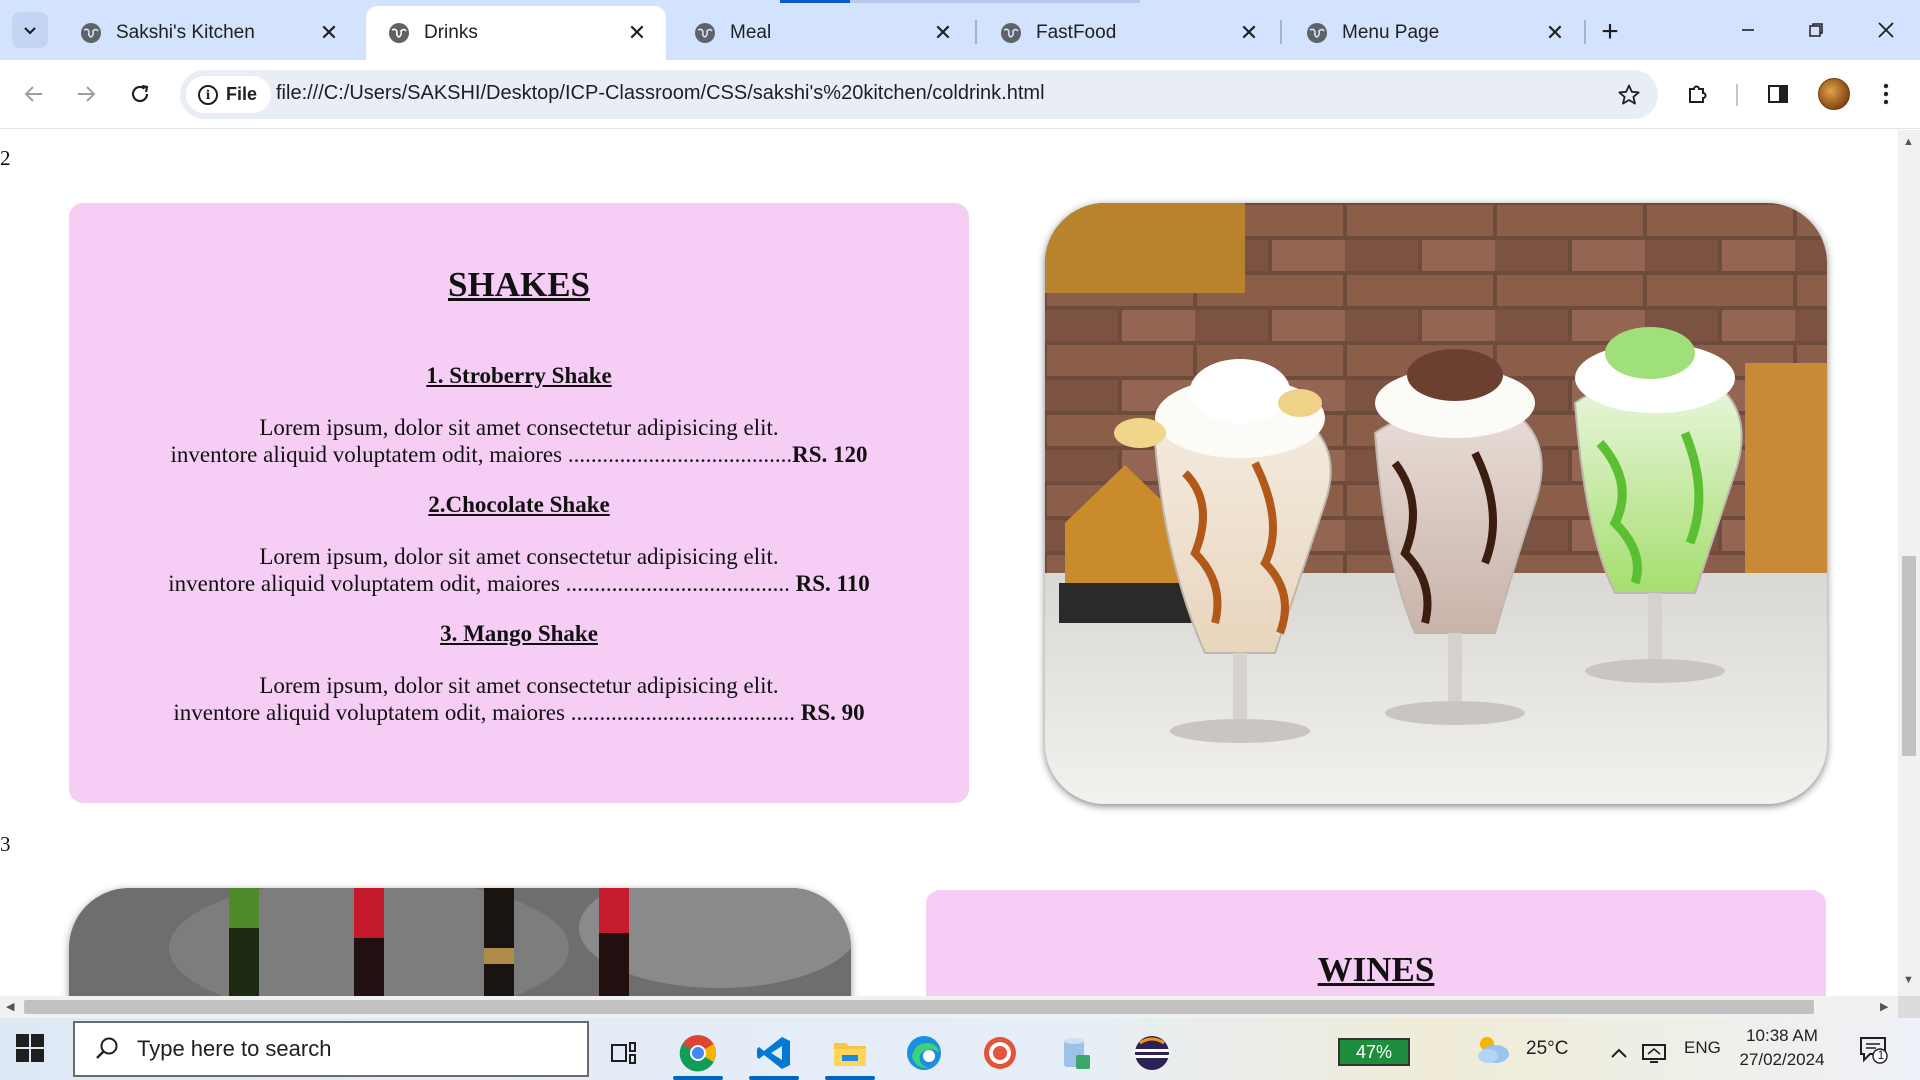  I want to click on reload-button, so click(140, 94).